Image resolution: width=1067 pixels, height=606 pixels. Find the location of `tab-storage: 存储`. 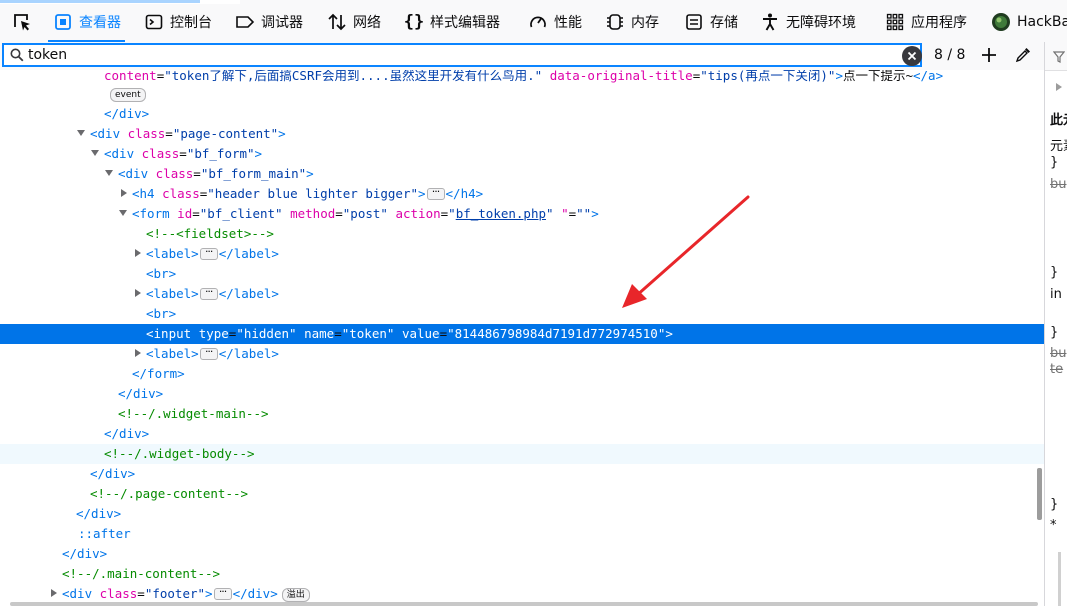

tab-storage: 存储 is located at coordinates (710, 22).